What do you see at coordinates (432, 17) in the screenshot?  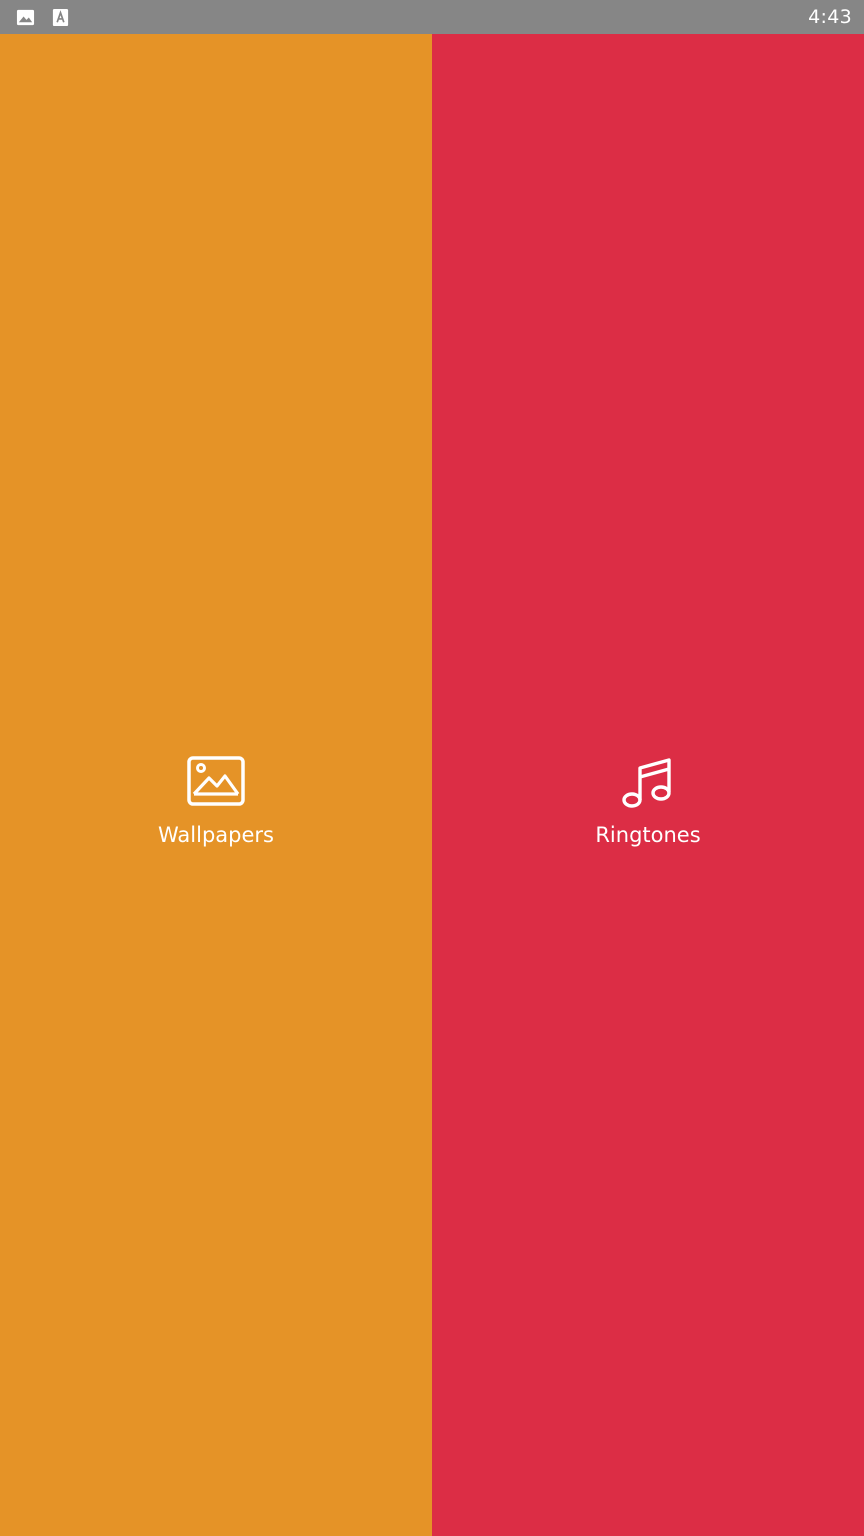 I see `status-bar: 4:43` at bounding box center [432, 17].